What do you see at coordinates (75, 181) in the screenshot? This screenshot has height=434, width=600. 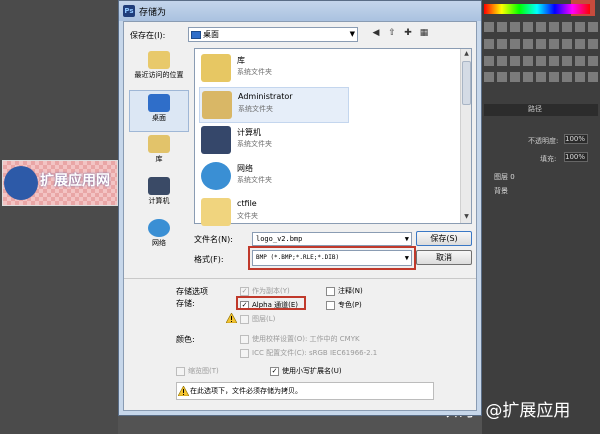 I see `canvas-logo-text: 扩展应用网` at bounding box center [75, 181].